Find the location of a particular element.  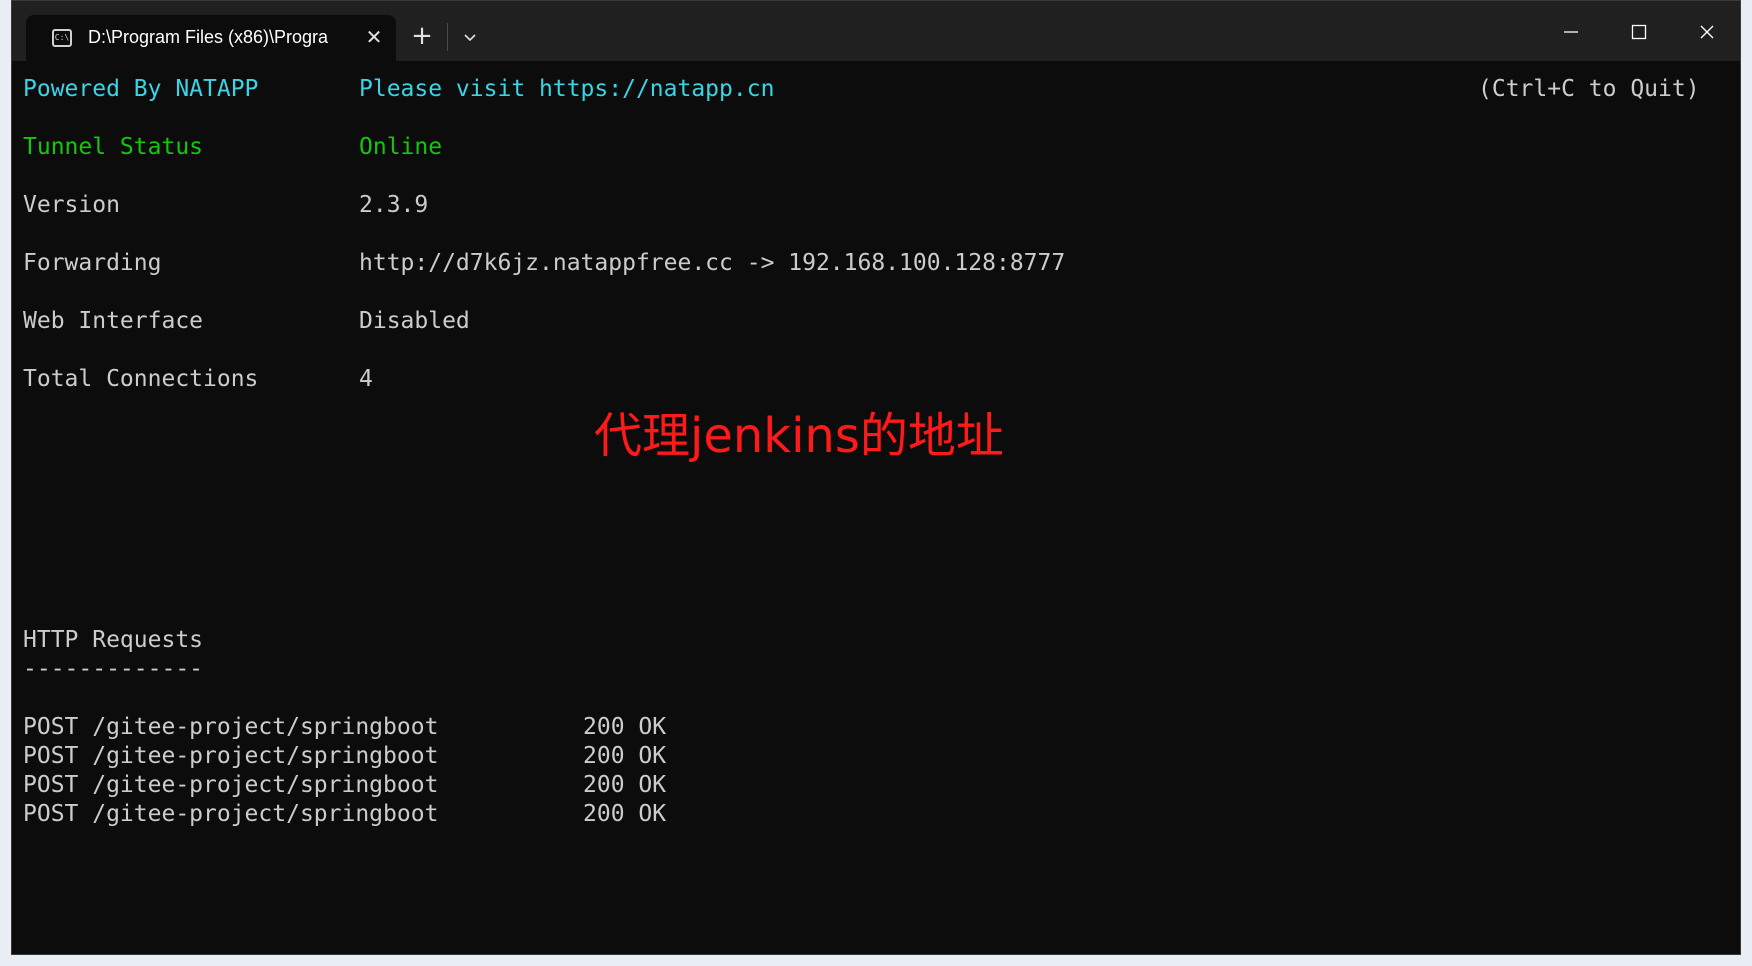

forwarding-label: Forwarding is located at coordinates (92, 263).